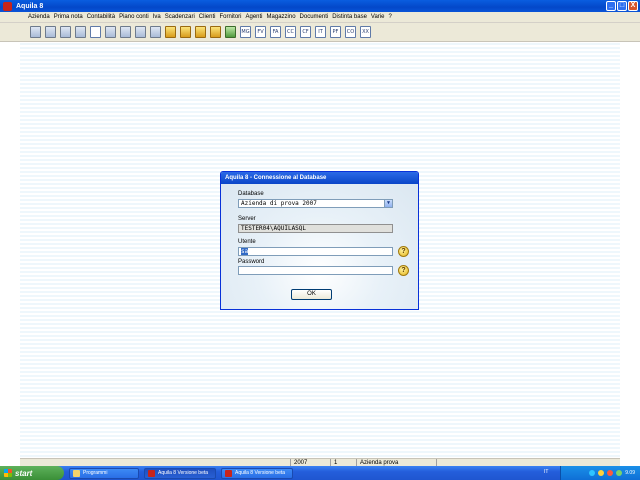 This screenshot has height=480, width=640. What do you see at coordinates (247, 219) in the screenshot?
I see `server-label: Server` at bounding box center [247, 219].